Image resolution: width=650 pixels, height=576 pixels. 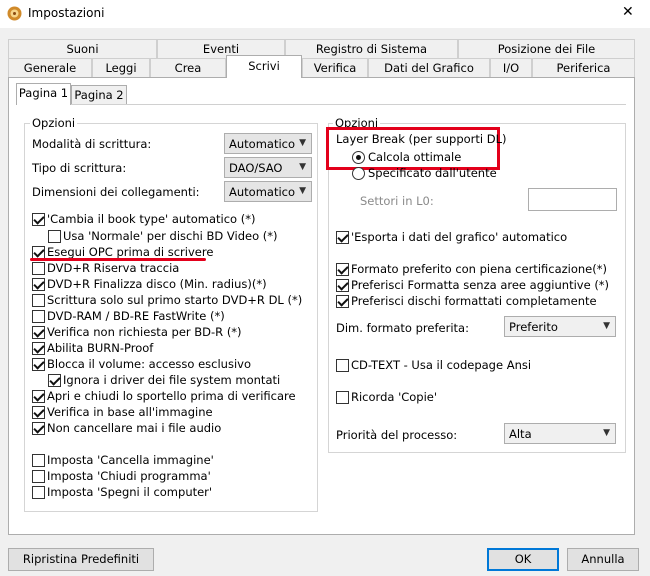 What do you see at coordinates (533, 327) in the screenshot?
I see `format-size-value: Preferito` at bounding box center [533, 327].